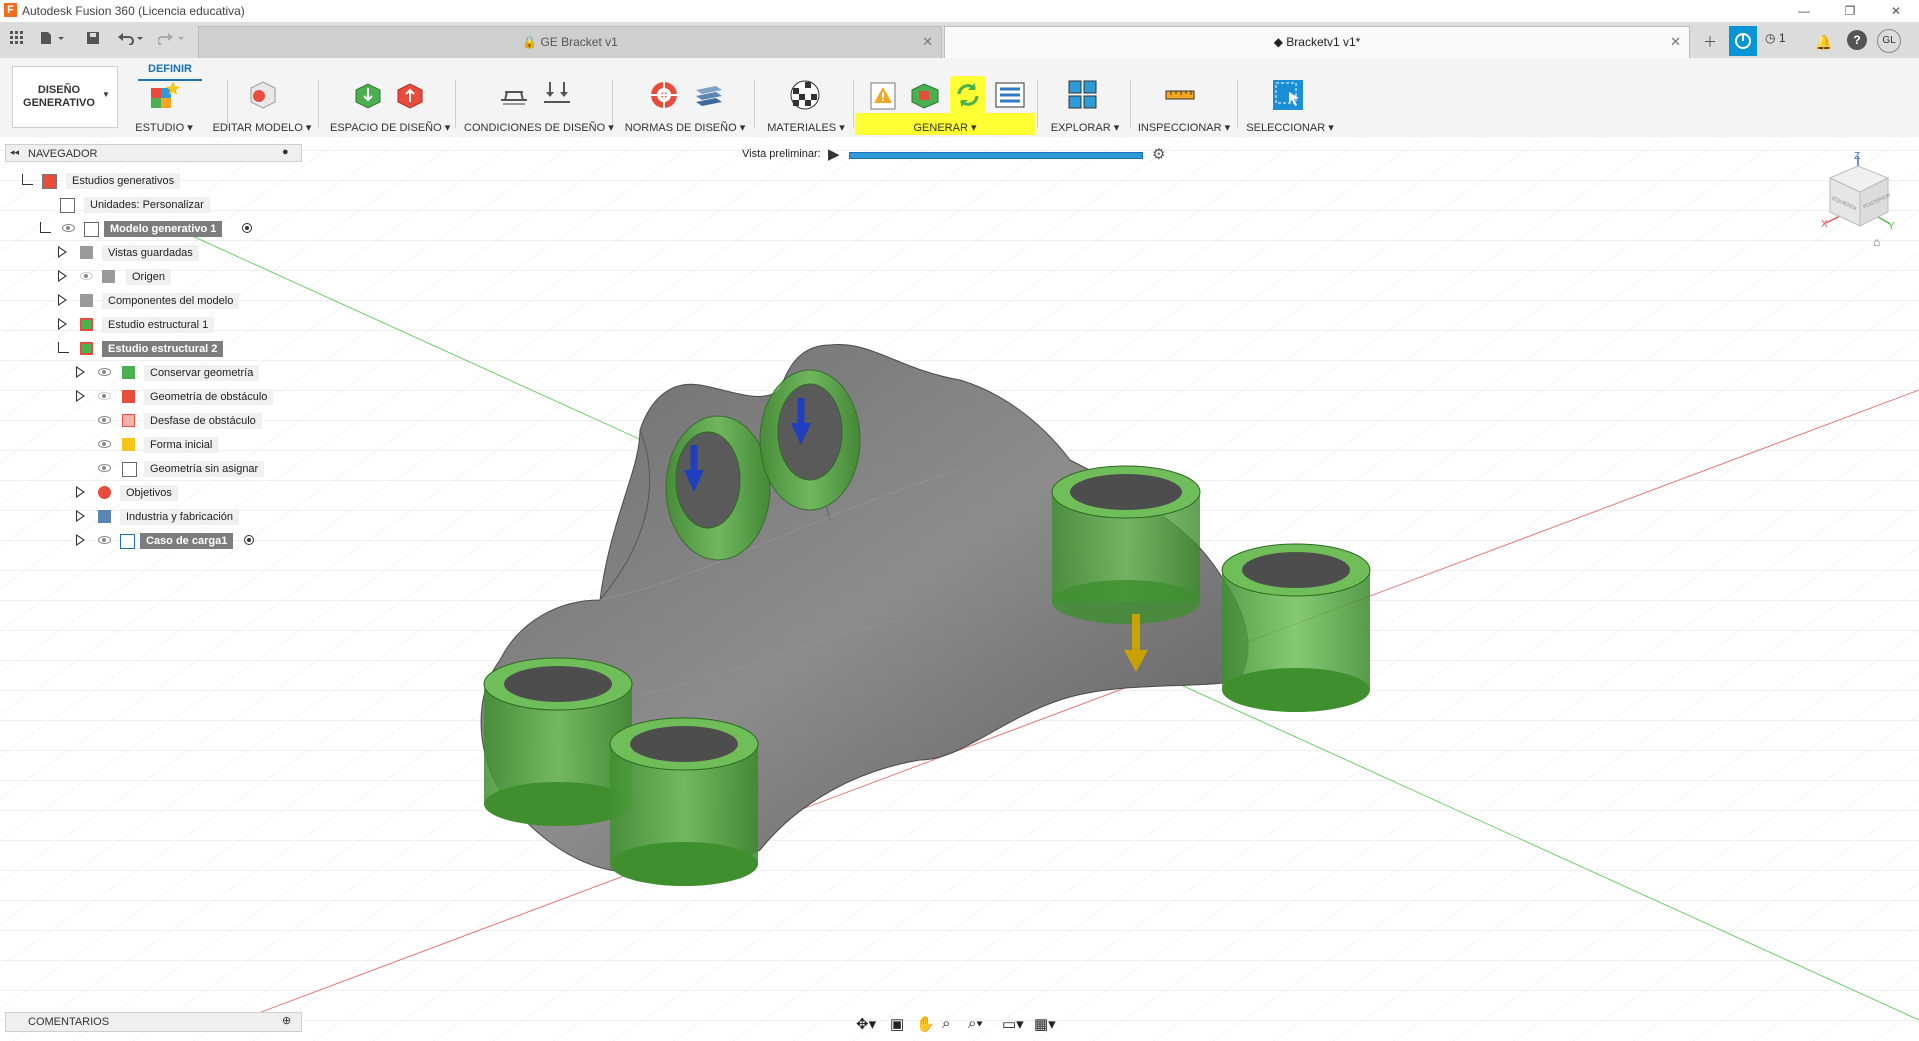  I want to click on redo-icon, so click(173, 40).